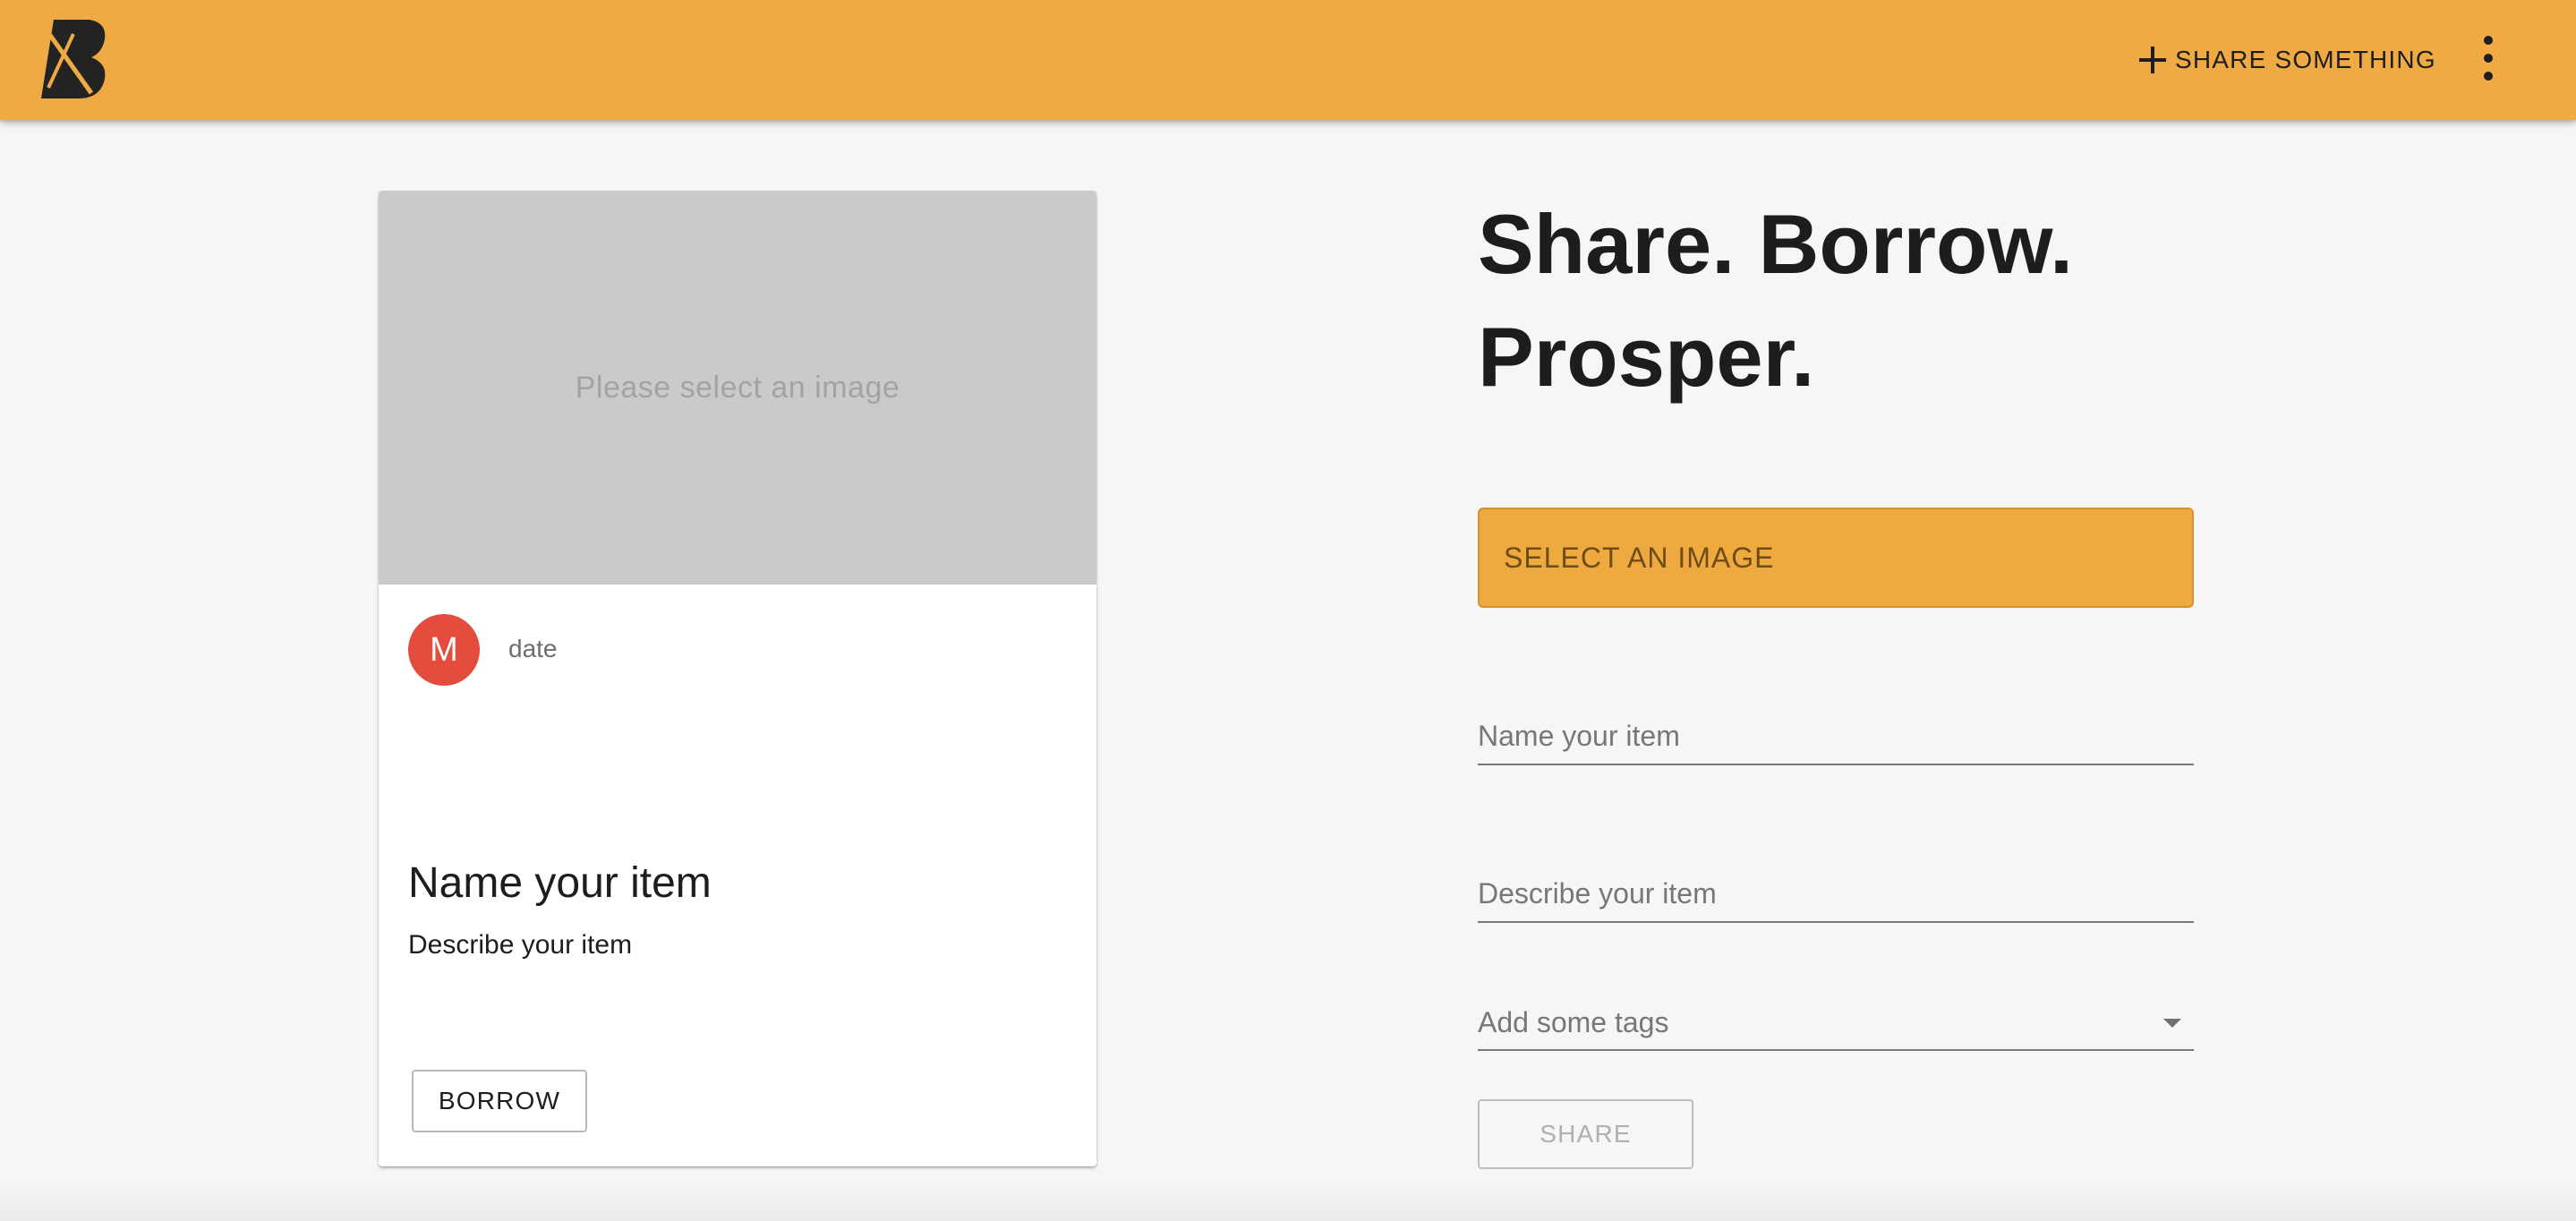 The width and height of the screenshot is (2576, 1221). Describe the element at coordinates (75, 58) in the screenshot. I see `boomtown-logo-icon` at that location.